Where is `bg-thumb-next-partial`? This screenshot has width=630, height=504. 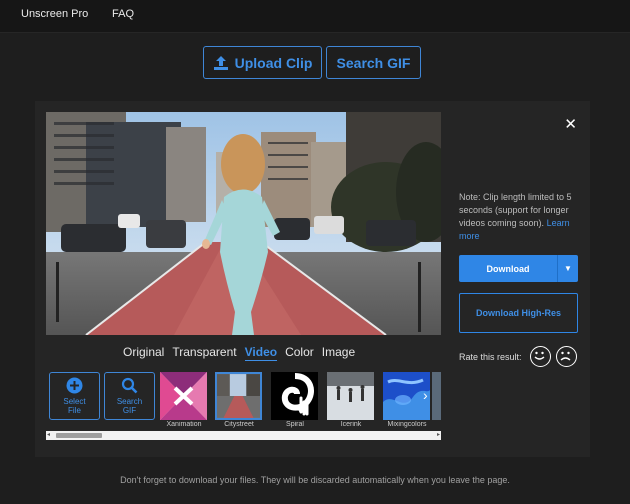
bg-thumb-next-partial is located at coordinates (436, 396).